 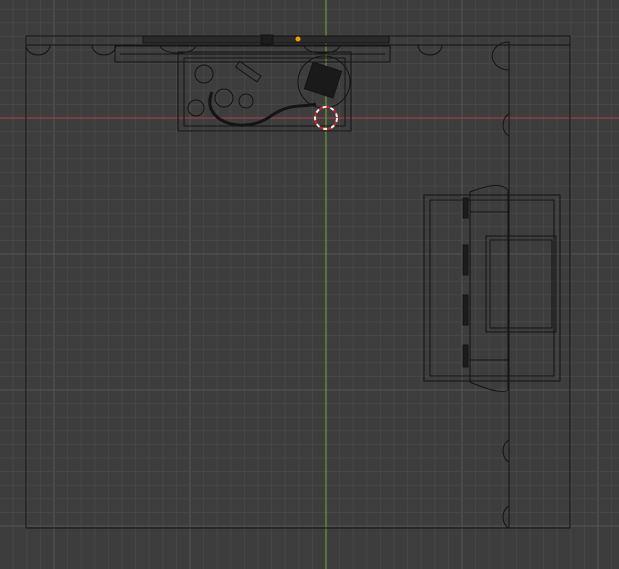 I want to click on desk-cable, so click(x=262, y=109).